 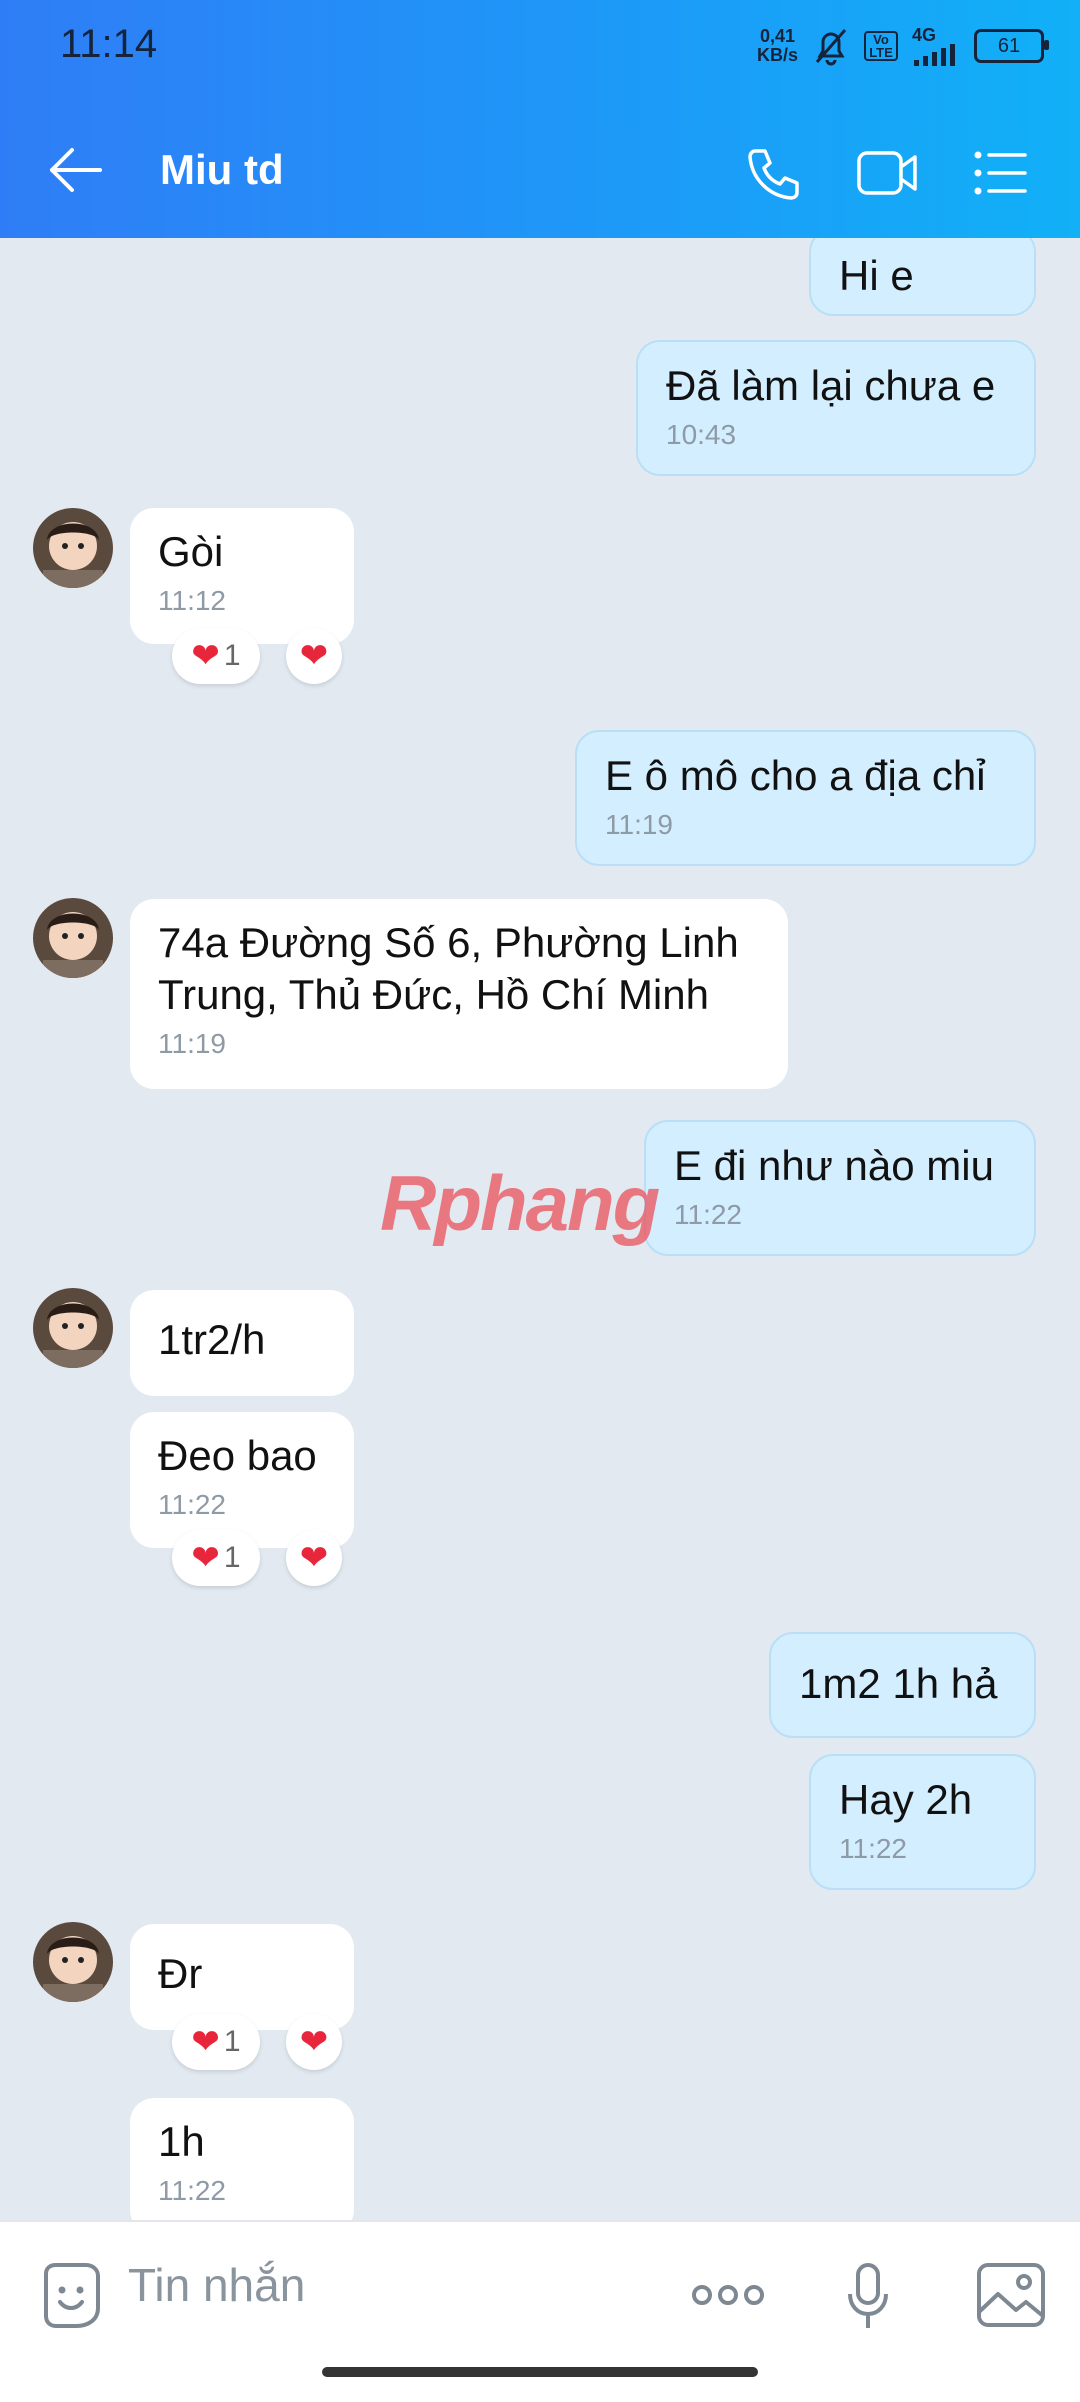 I want to click on message-outgoing: Hi e, so click(x=922, y=277).